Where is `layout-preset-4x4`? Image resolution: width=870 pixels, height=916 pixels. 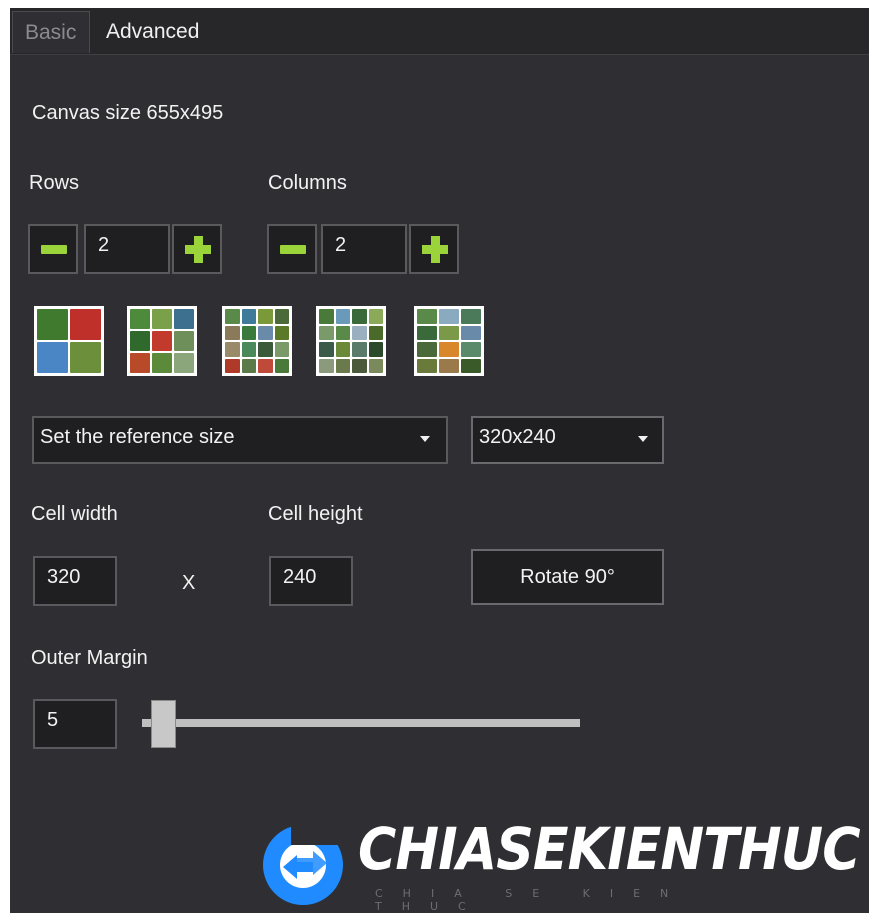
layout-preset-4x4 is located at coordinates (257, 341).